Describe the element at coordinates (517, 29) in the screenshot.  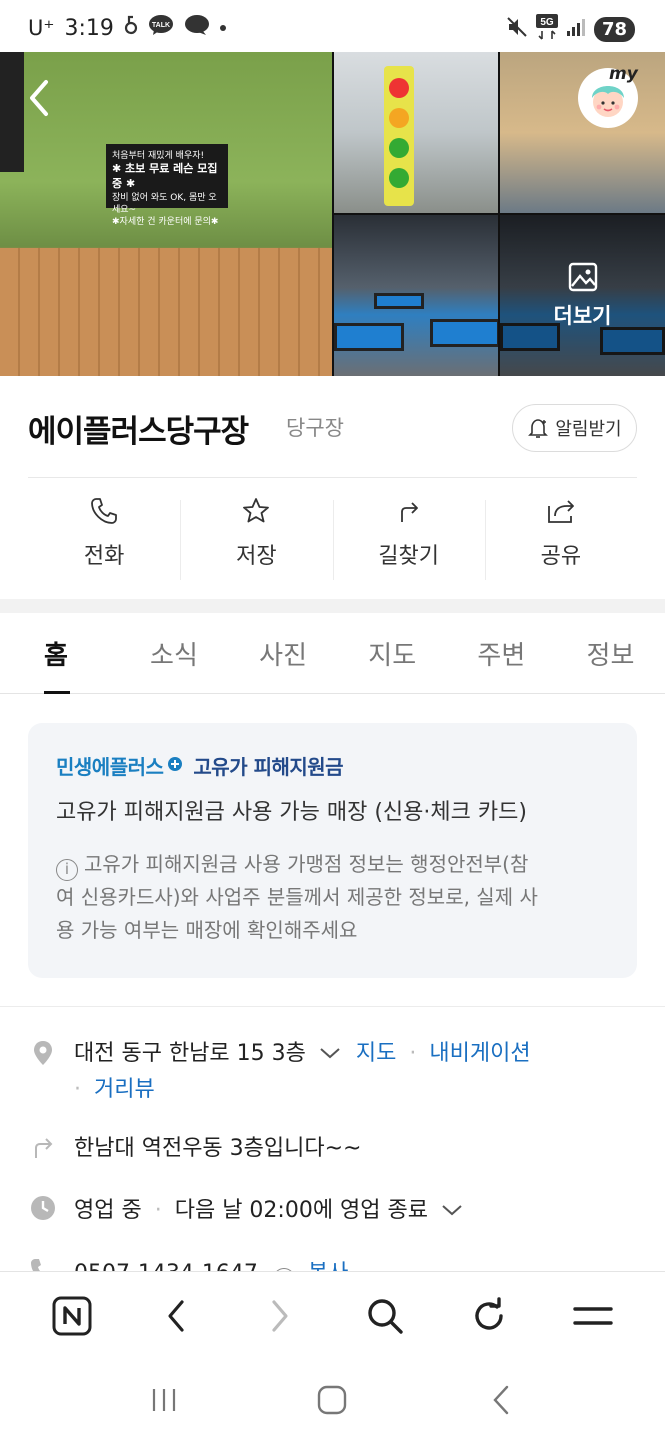
I see `mute-icon` at that location.